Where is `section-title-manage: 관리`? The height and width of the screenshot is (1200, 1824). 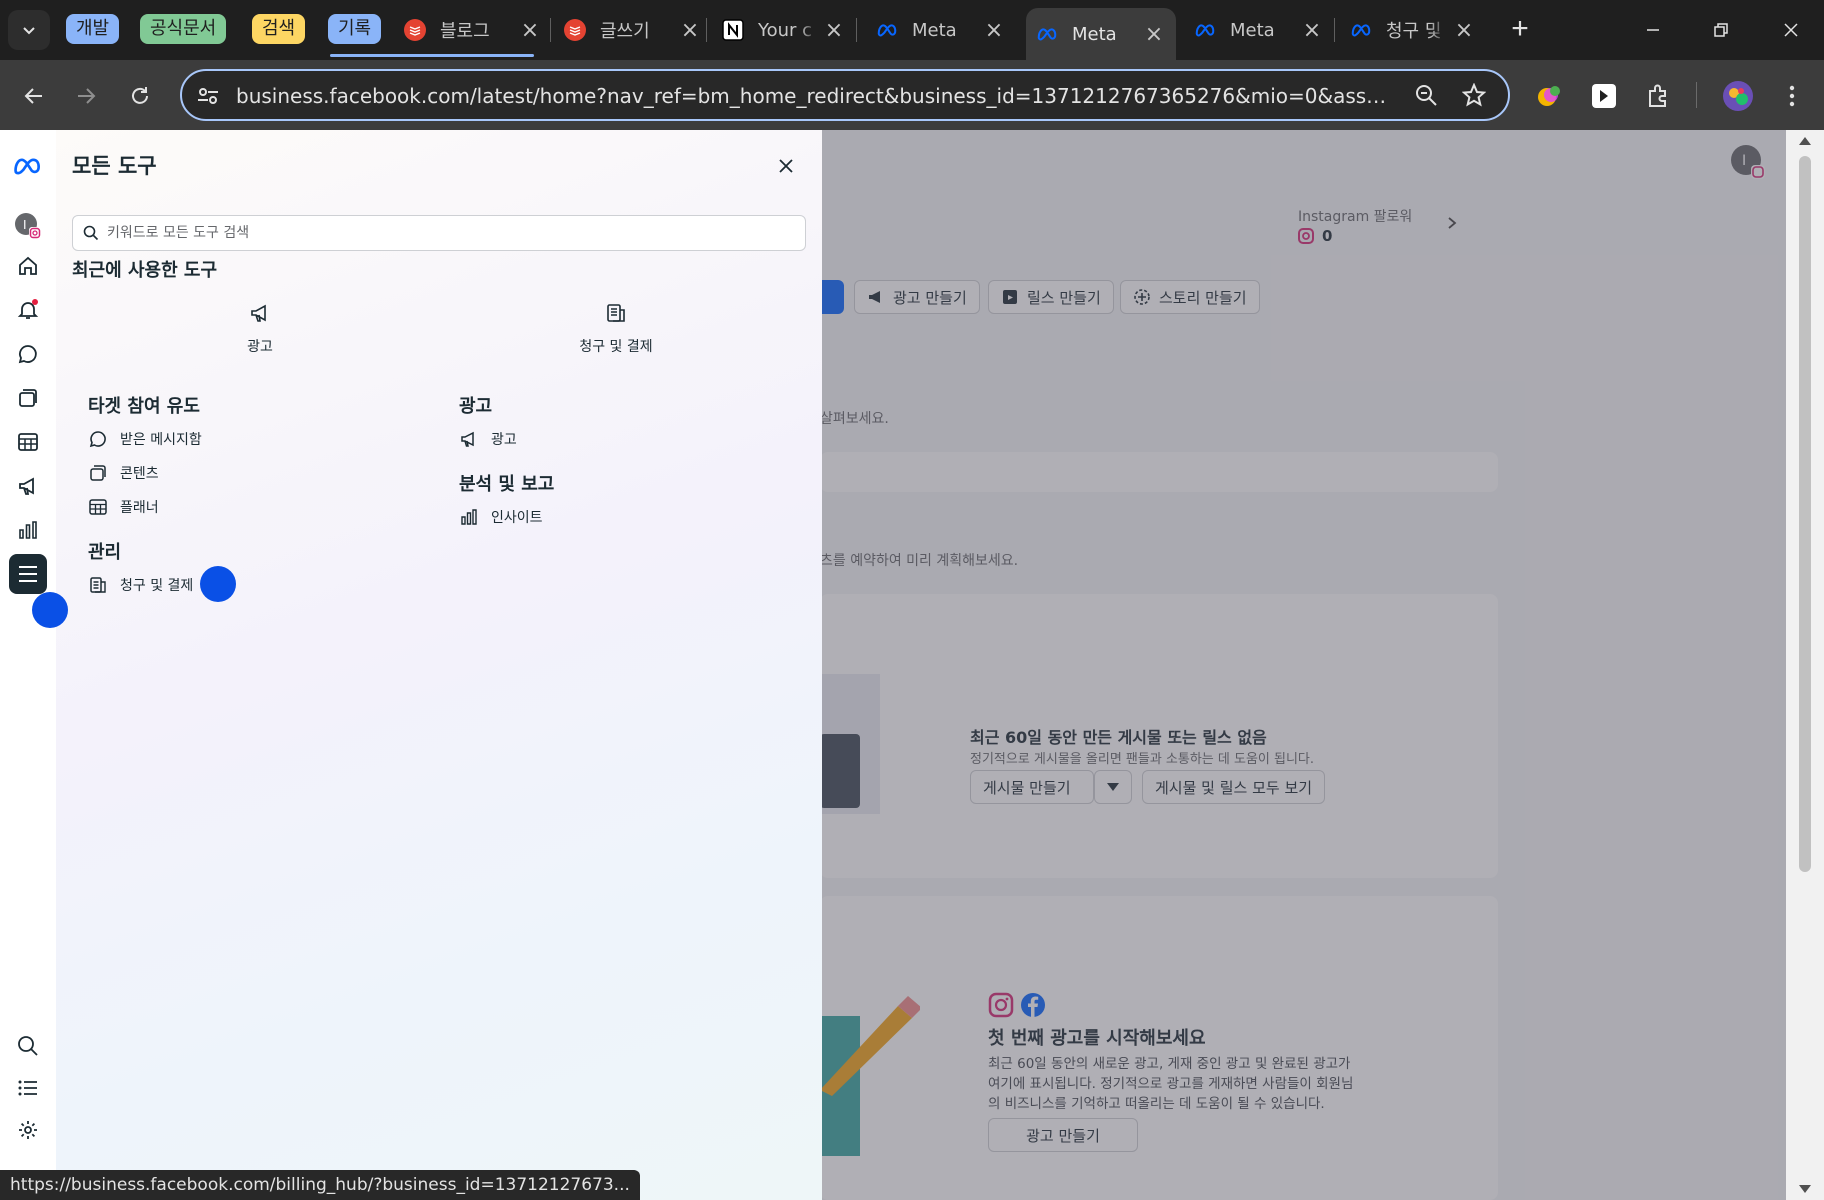
section-title-manage: 관리 is located at coordinates (105, 552).